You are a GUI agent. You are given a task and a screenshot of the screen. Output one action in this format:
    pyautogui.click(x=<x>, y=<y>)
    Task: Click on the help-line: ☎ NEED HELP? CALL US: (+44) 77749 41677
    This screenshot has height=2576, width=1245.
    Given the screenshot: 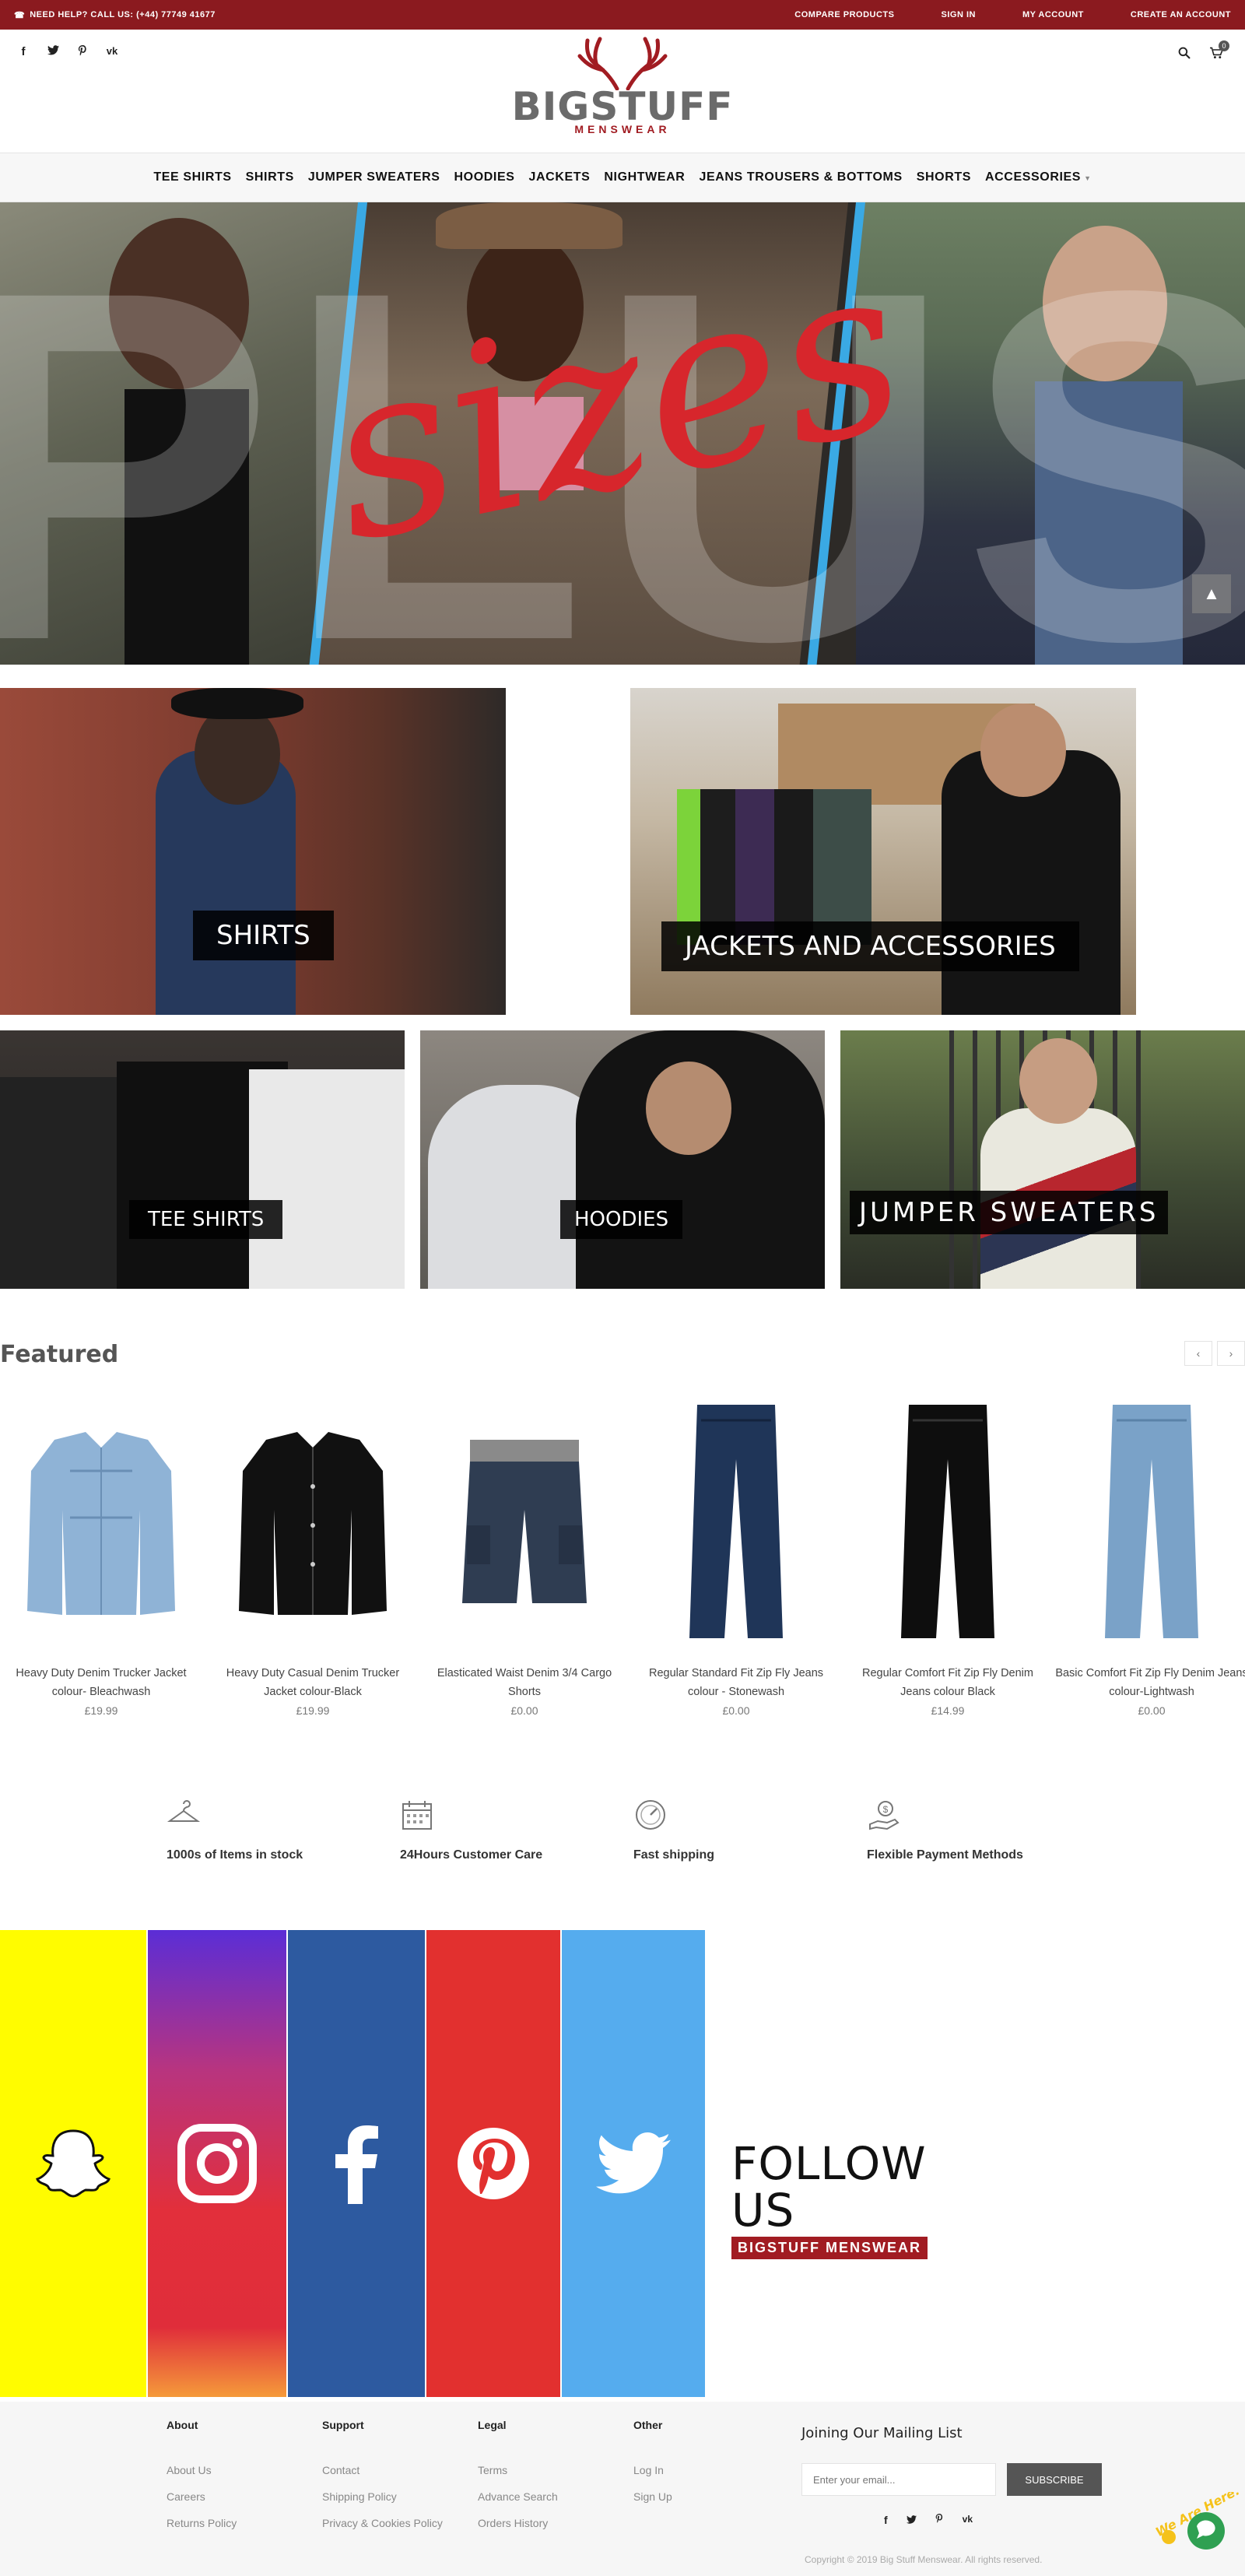 What is the action you would take?
    pyautogui.click(x=115, y=15)
    